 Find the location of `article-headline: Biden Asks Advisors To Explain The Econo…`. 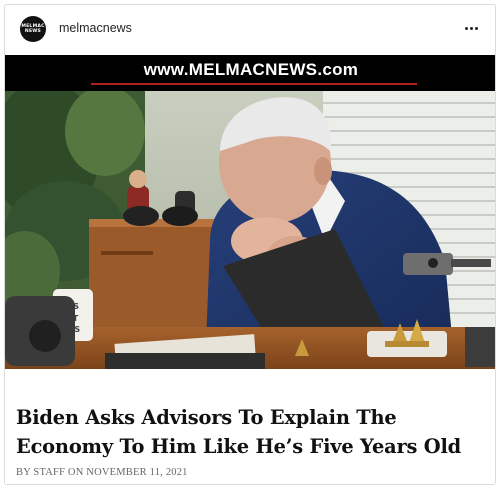

article-headline: Biden Asks Advisors To Explain The Econo… is located at coordinates (238, 432).